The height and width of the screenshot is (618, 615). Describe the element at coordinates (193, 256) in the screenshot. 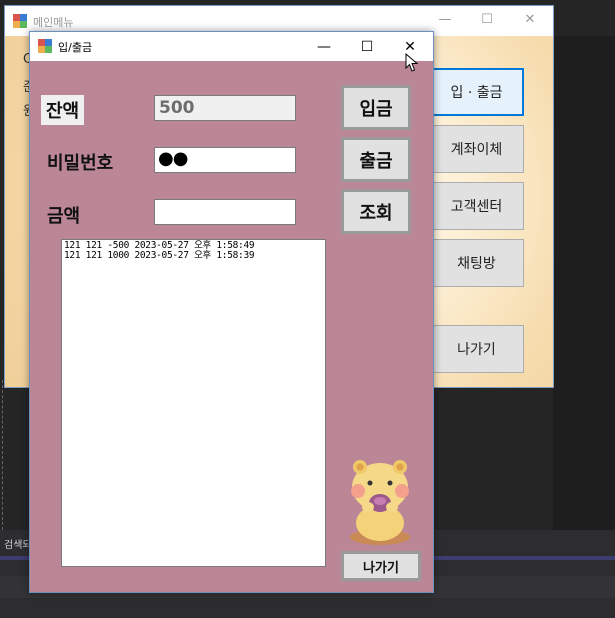

I see `list-item: 121 121 1000 2023-05-27 오후 1:58:39` at that location.